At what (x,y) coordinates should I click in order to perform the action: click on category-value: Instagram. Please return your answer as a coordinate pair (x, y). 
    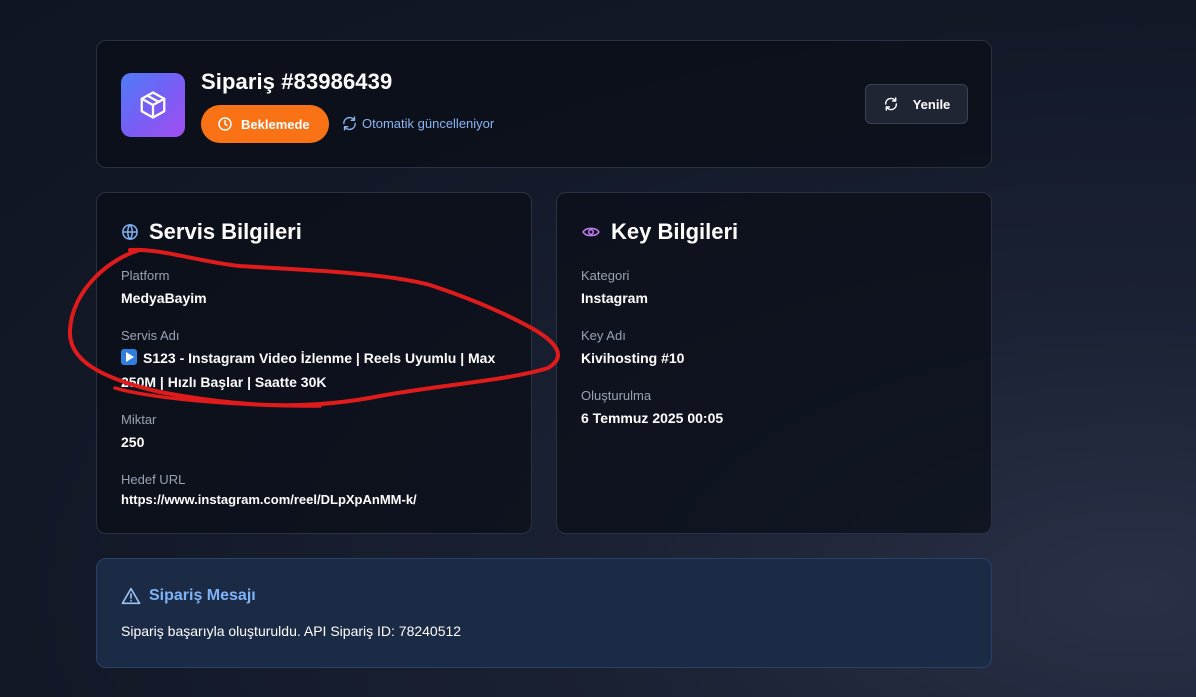
    Looking at the image, I should click on (614, 298).